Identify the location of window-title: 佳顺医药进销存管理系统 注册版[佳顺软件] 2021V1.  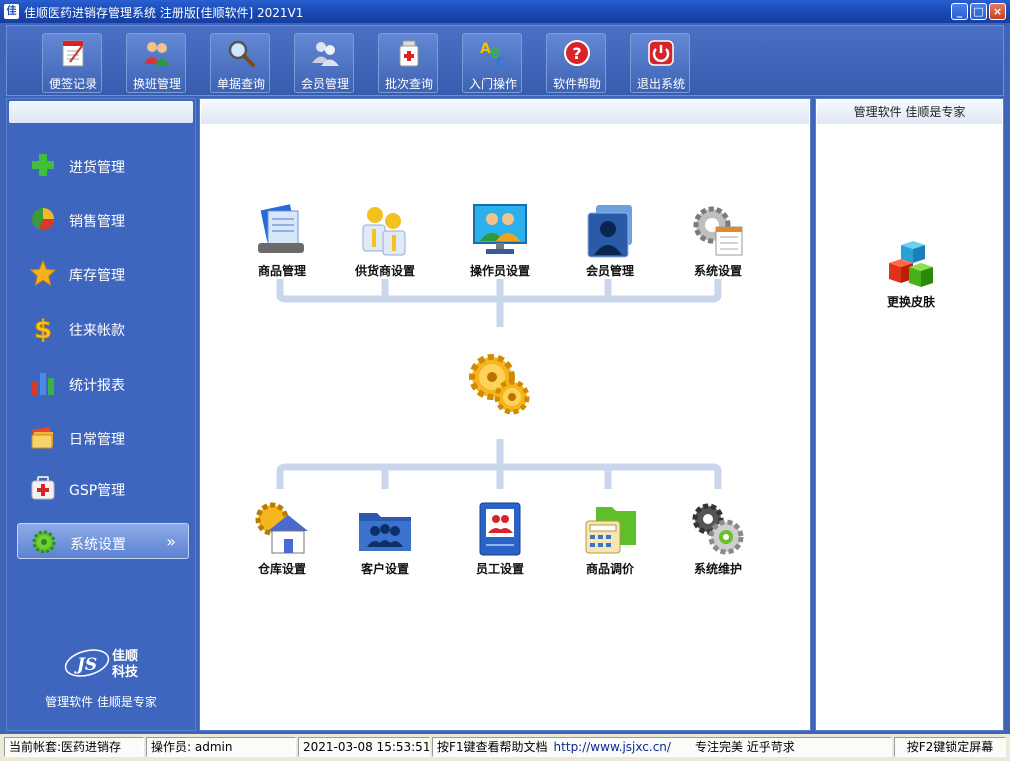
(164, 13).